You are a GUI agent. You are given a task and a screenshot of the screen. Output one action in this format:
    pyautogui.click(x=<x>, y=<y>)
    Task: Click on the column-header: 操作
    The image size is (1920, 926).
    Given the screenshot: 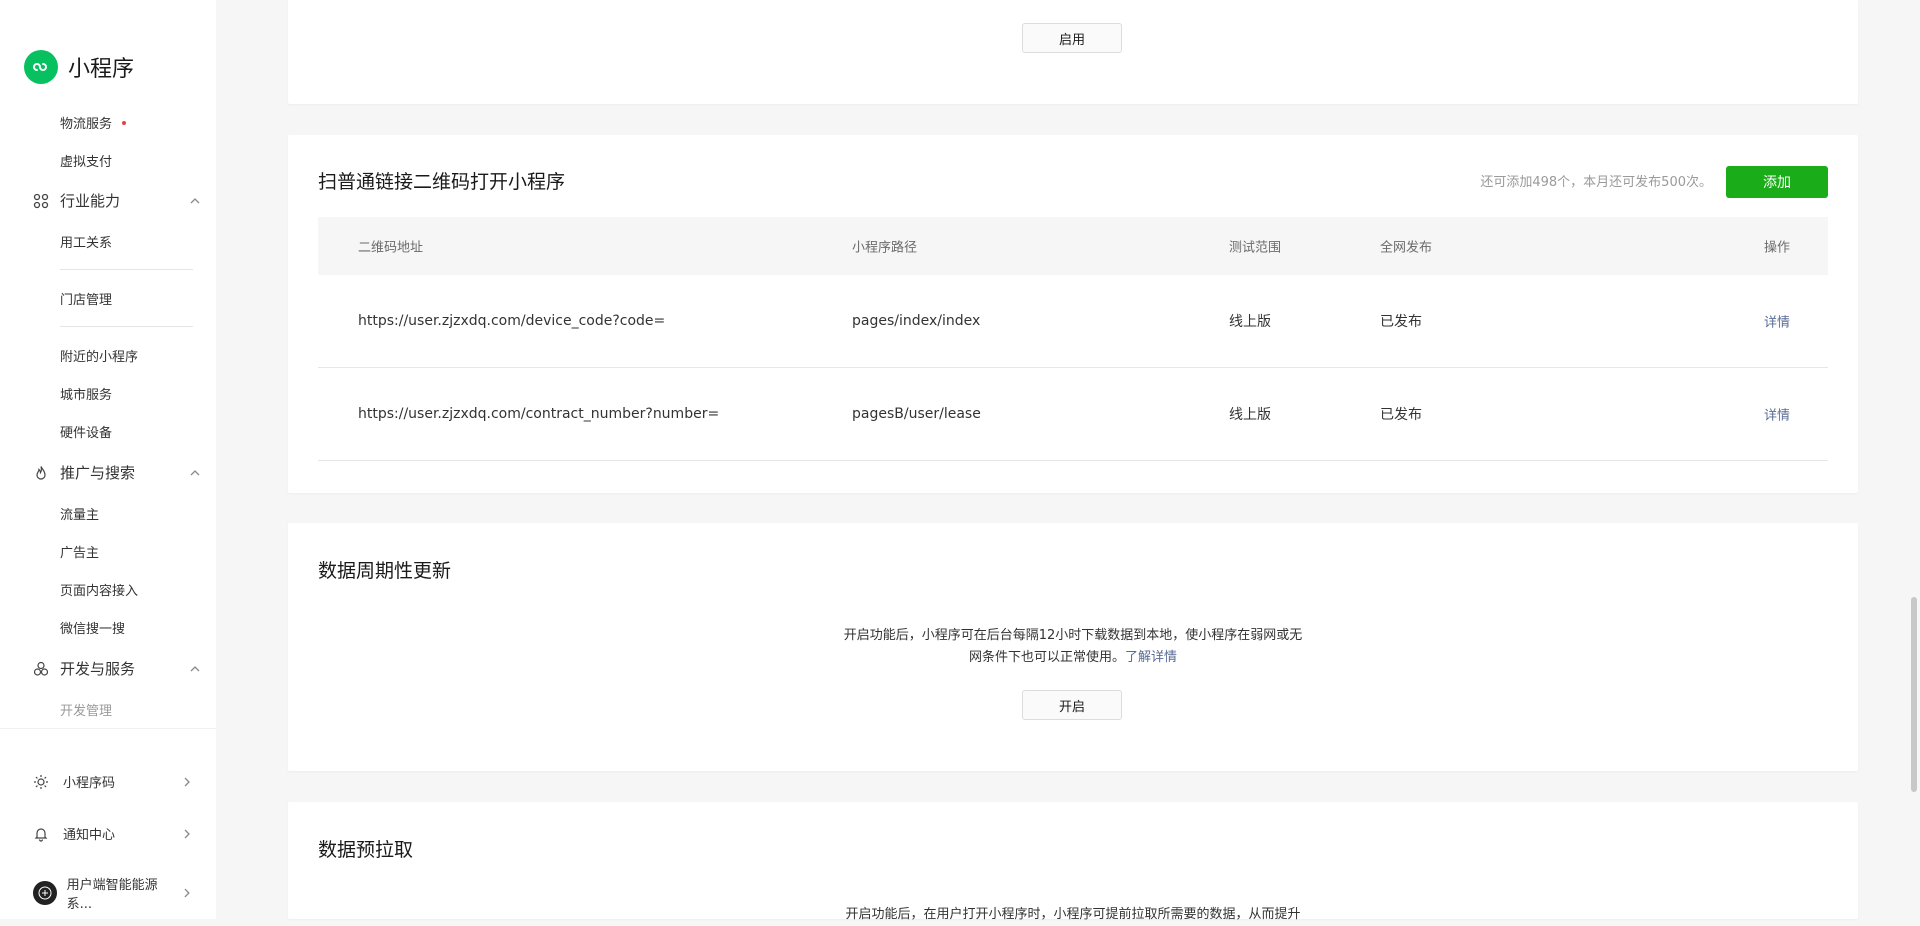 What is the action you would take?
    pyautogui.click(x=1776, y=248)
    